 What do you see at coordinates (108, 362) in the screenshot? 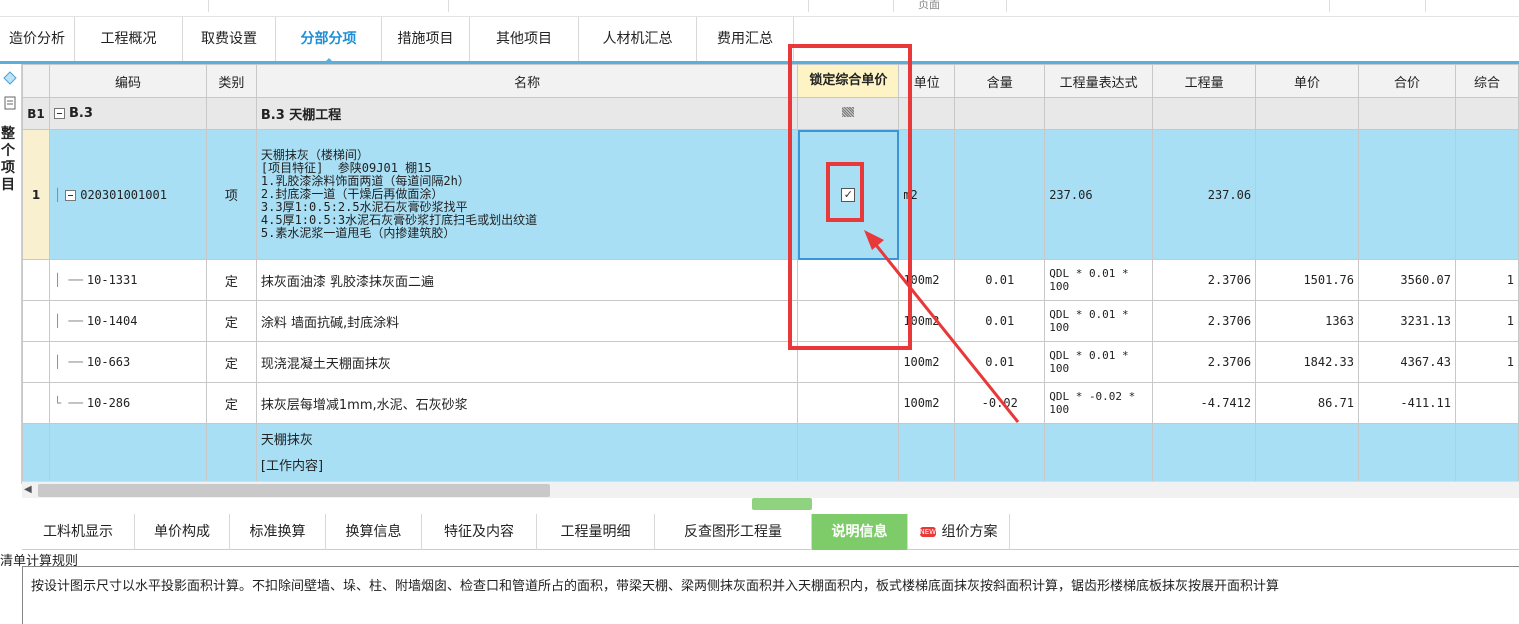
I see `quota-code: 10-663` at bounding box center [108, 362].